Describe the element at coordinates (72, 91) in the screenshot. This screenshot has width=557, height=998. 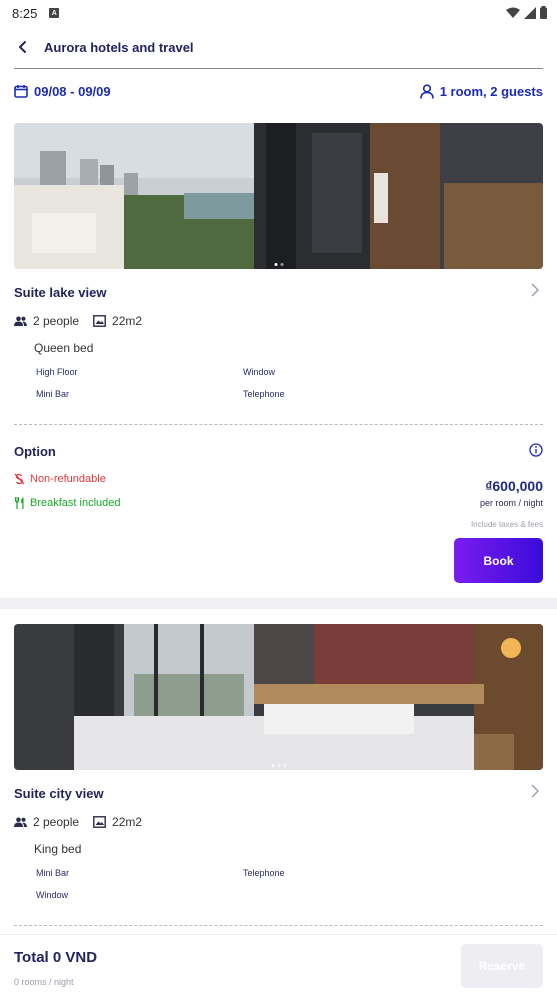
I see `date-range-label: 09/08 - 09/09` at that location.